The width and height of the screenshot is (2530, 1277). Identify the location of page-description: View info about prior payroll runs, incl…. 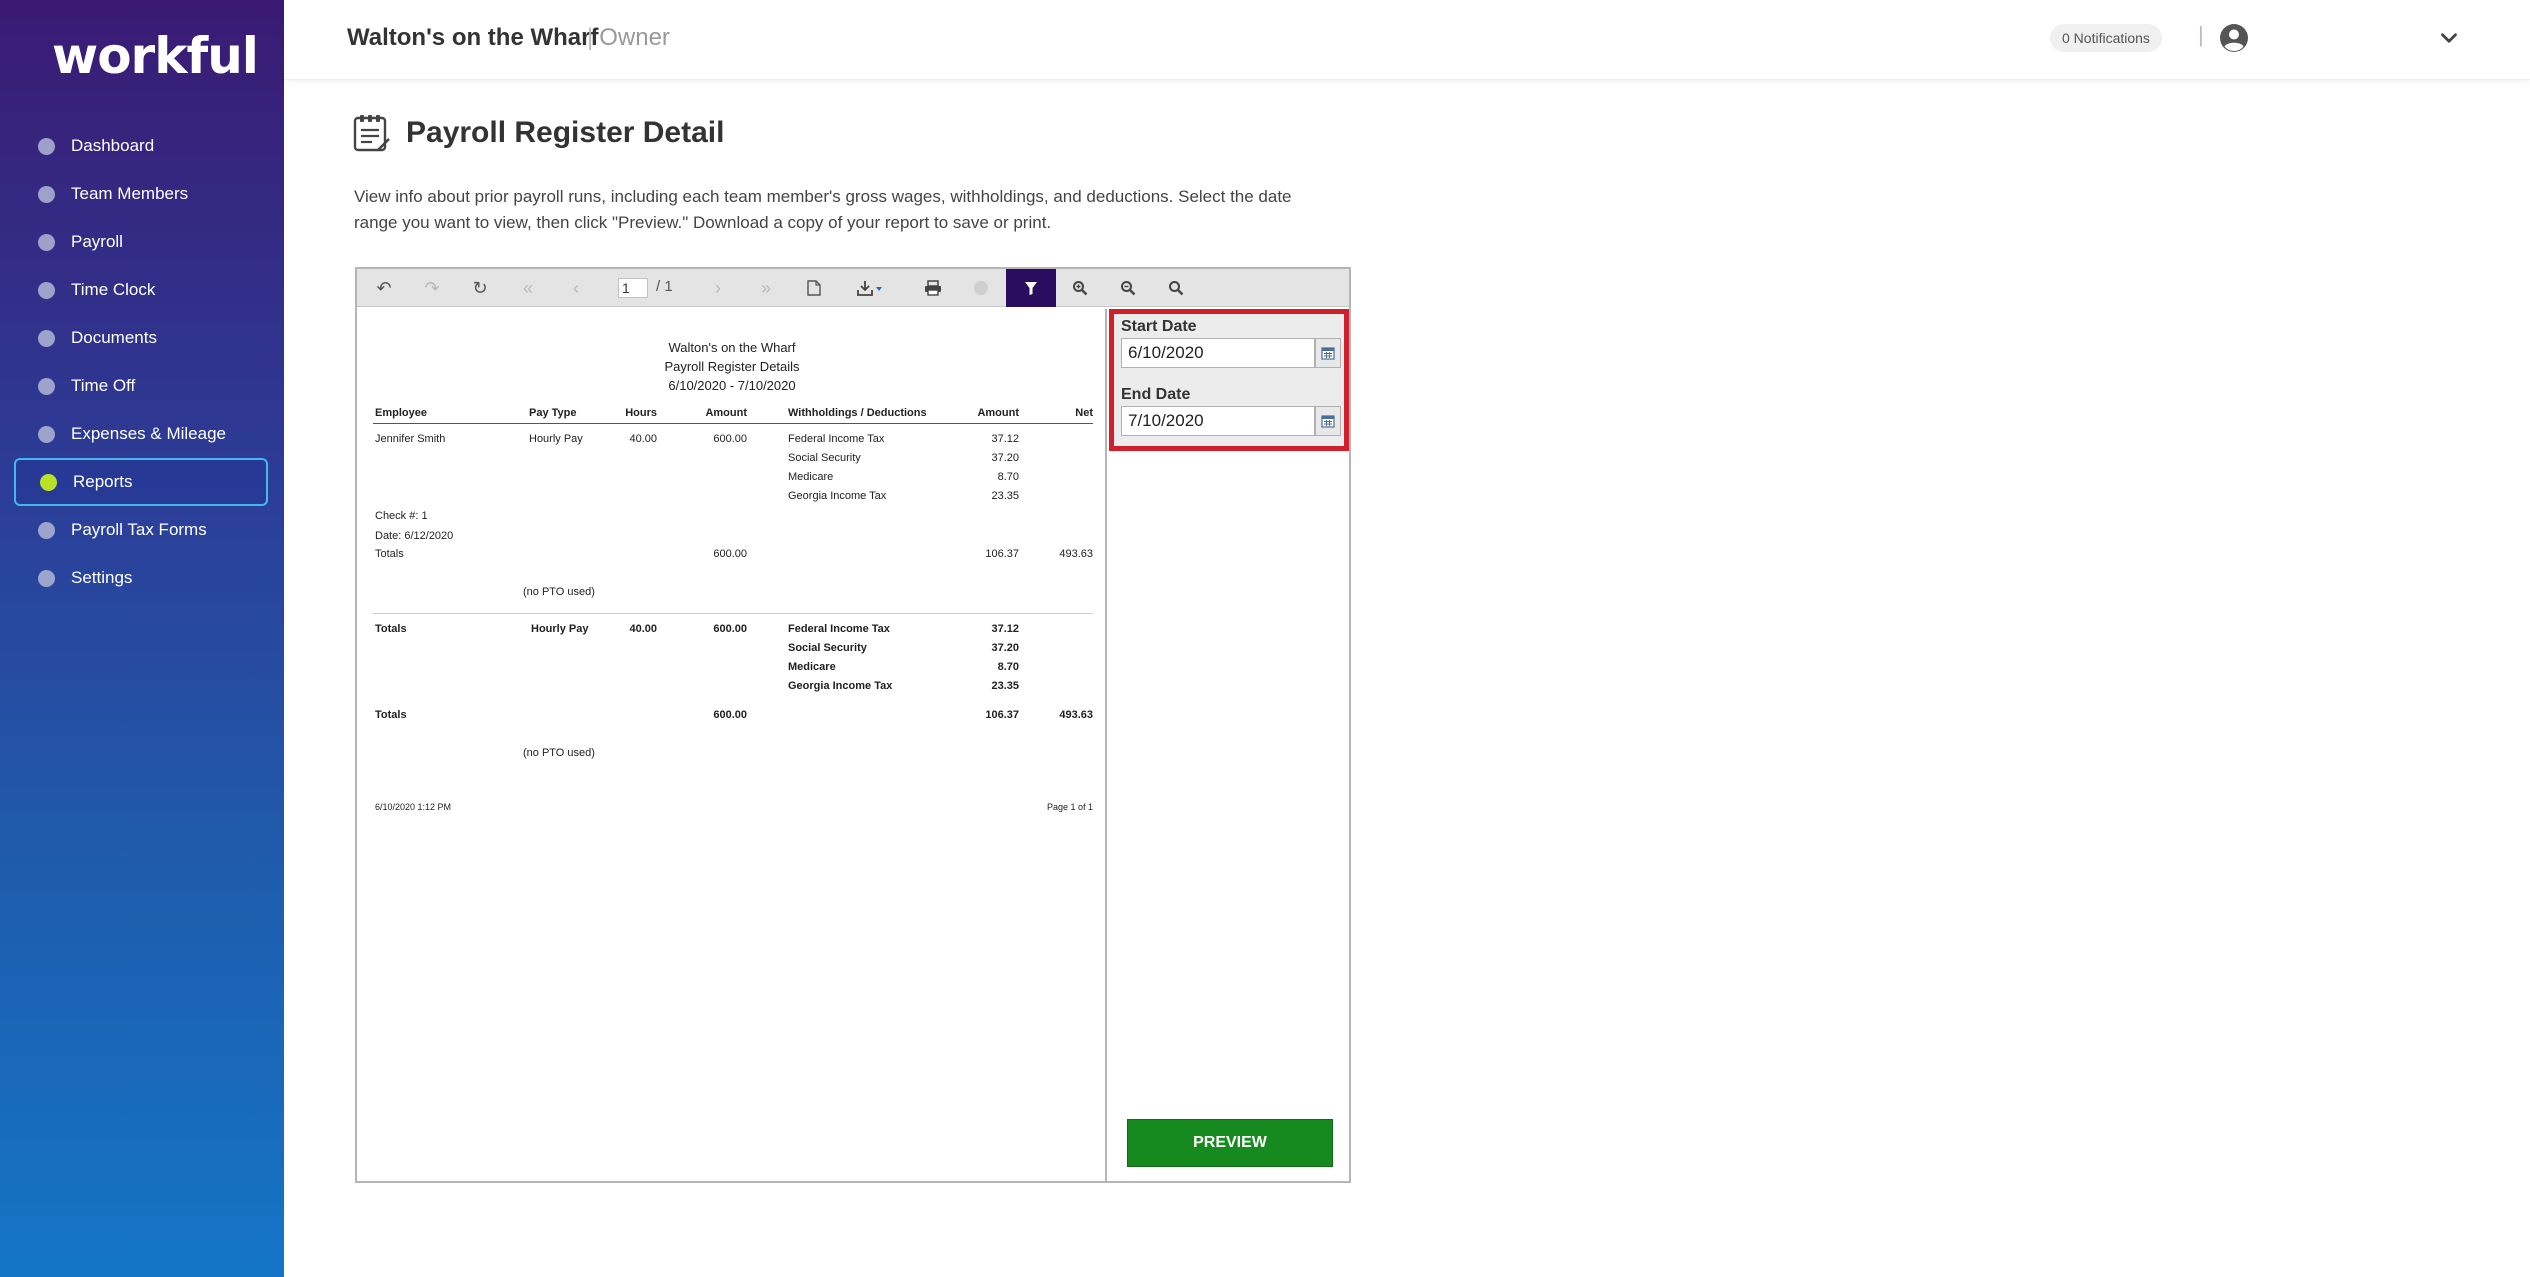
(823, 209).